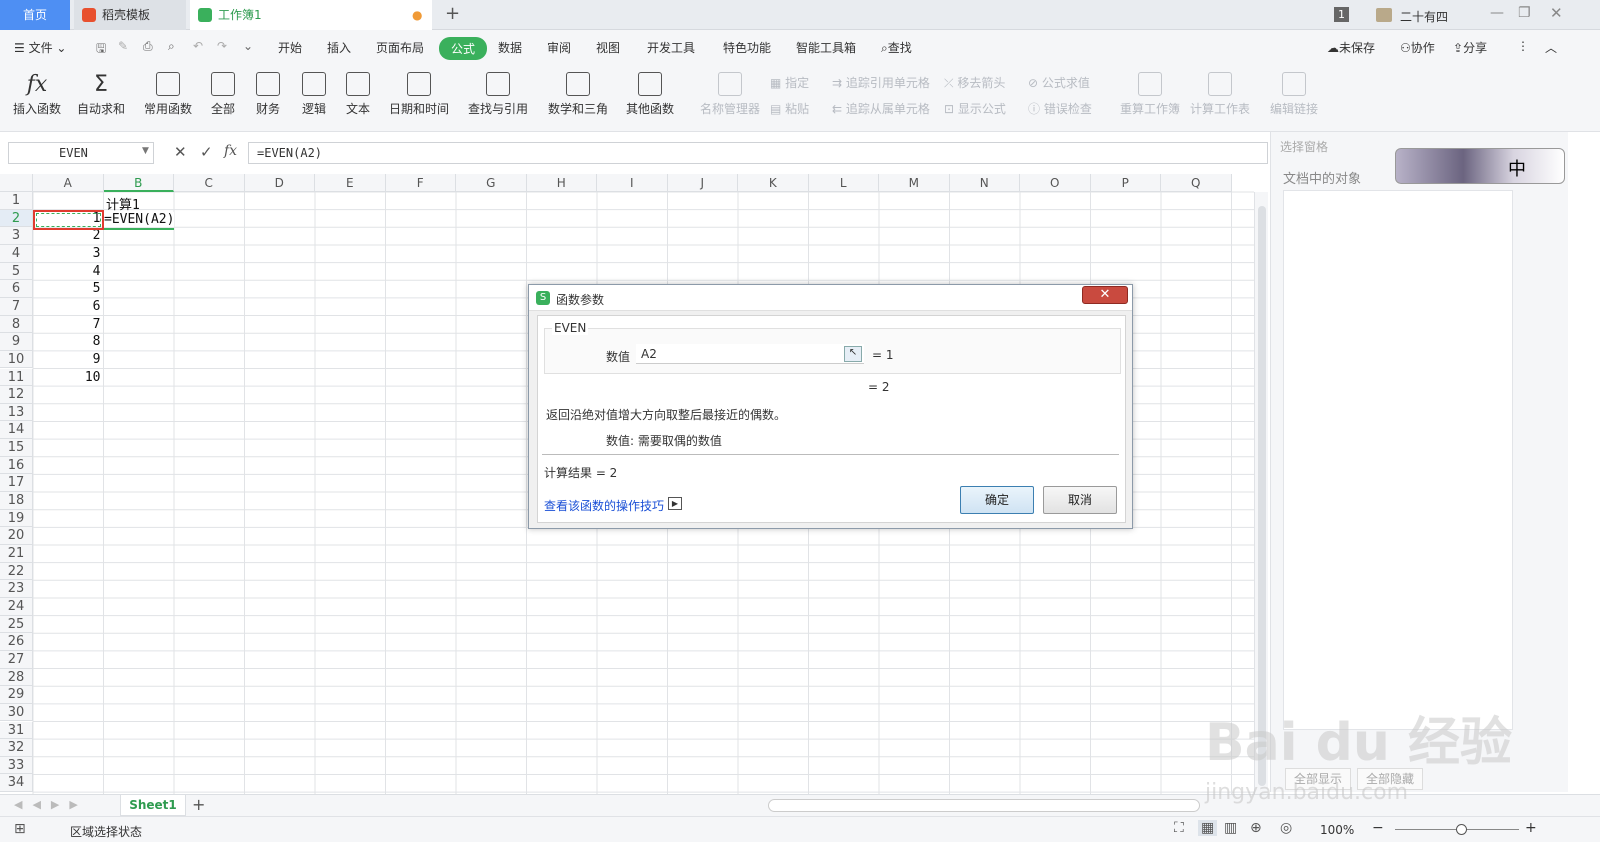 The height and width of the screenshot is (860, 1600). What do you see at coordinates (1286, 828) in the screenshot?
I see `eye-protection-icon: ◎` at bounding box center [1286, 828].